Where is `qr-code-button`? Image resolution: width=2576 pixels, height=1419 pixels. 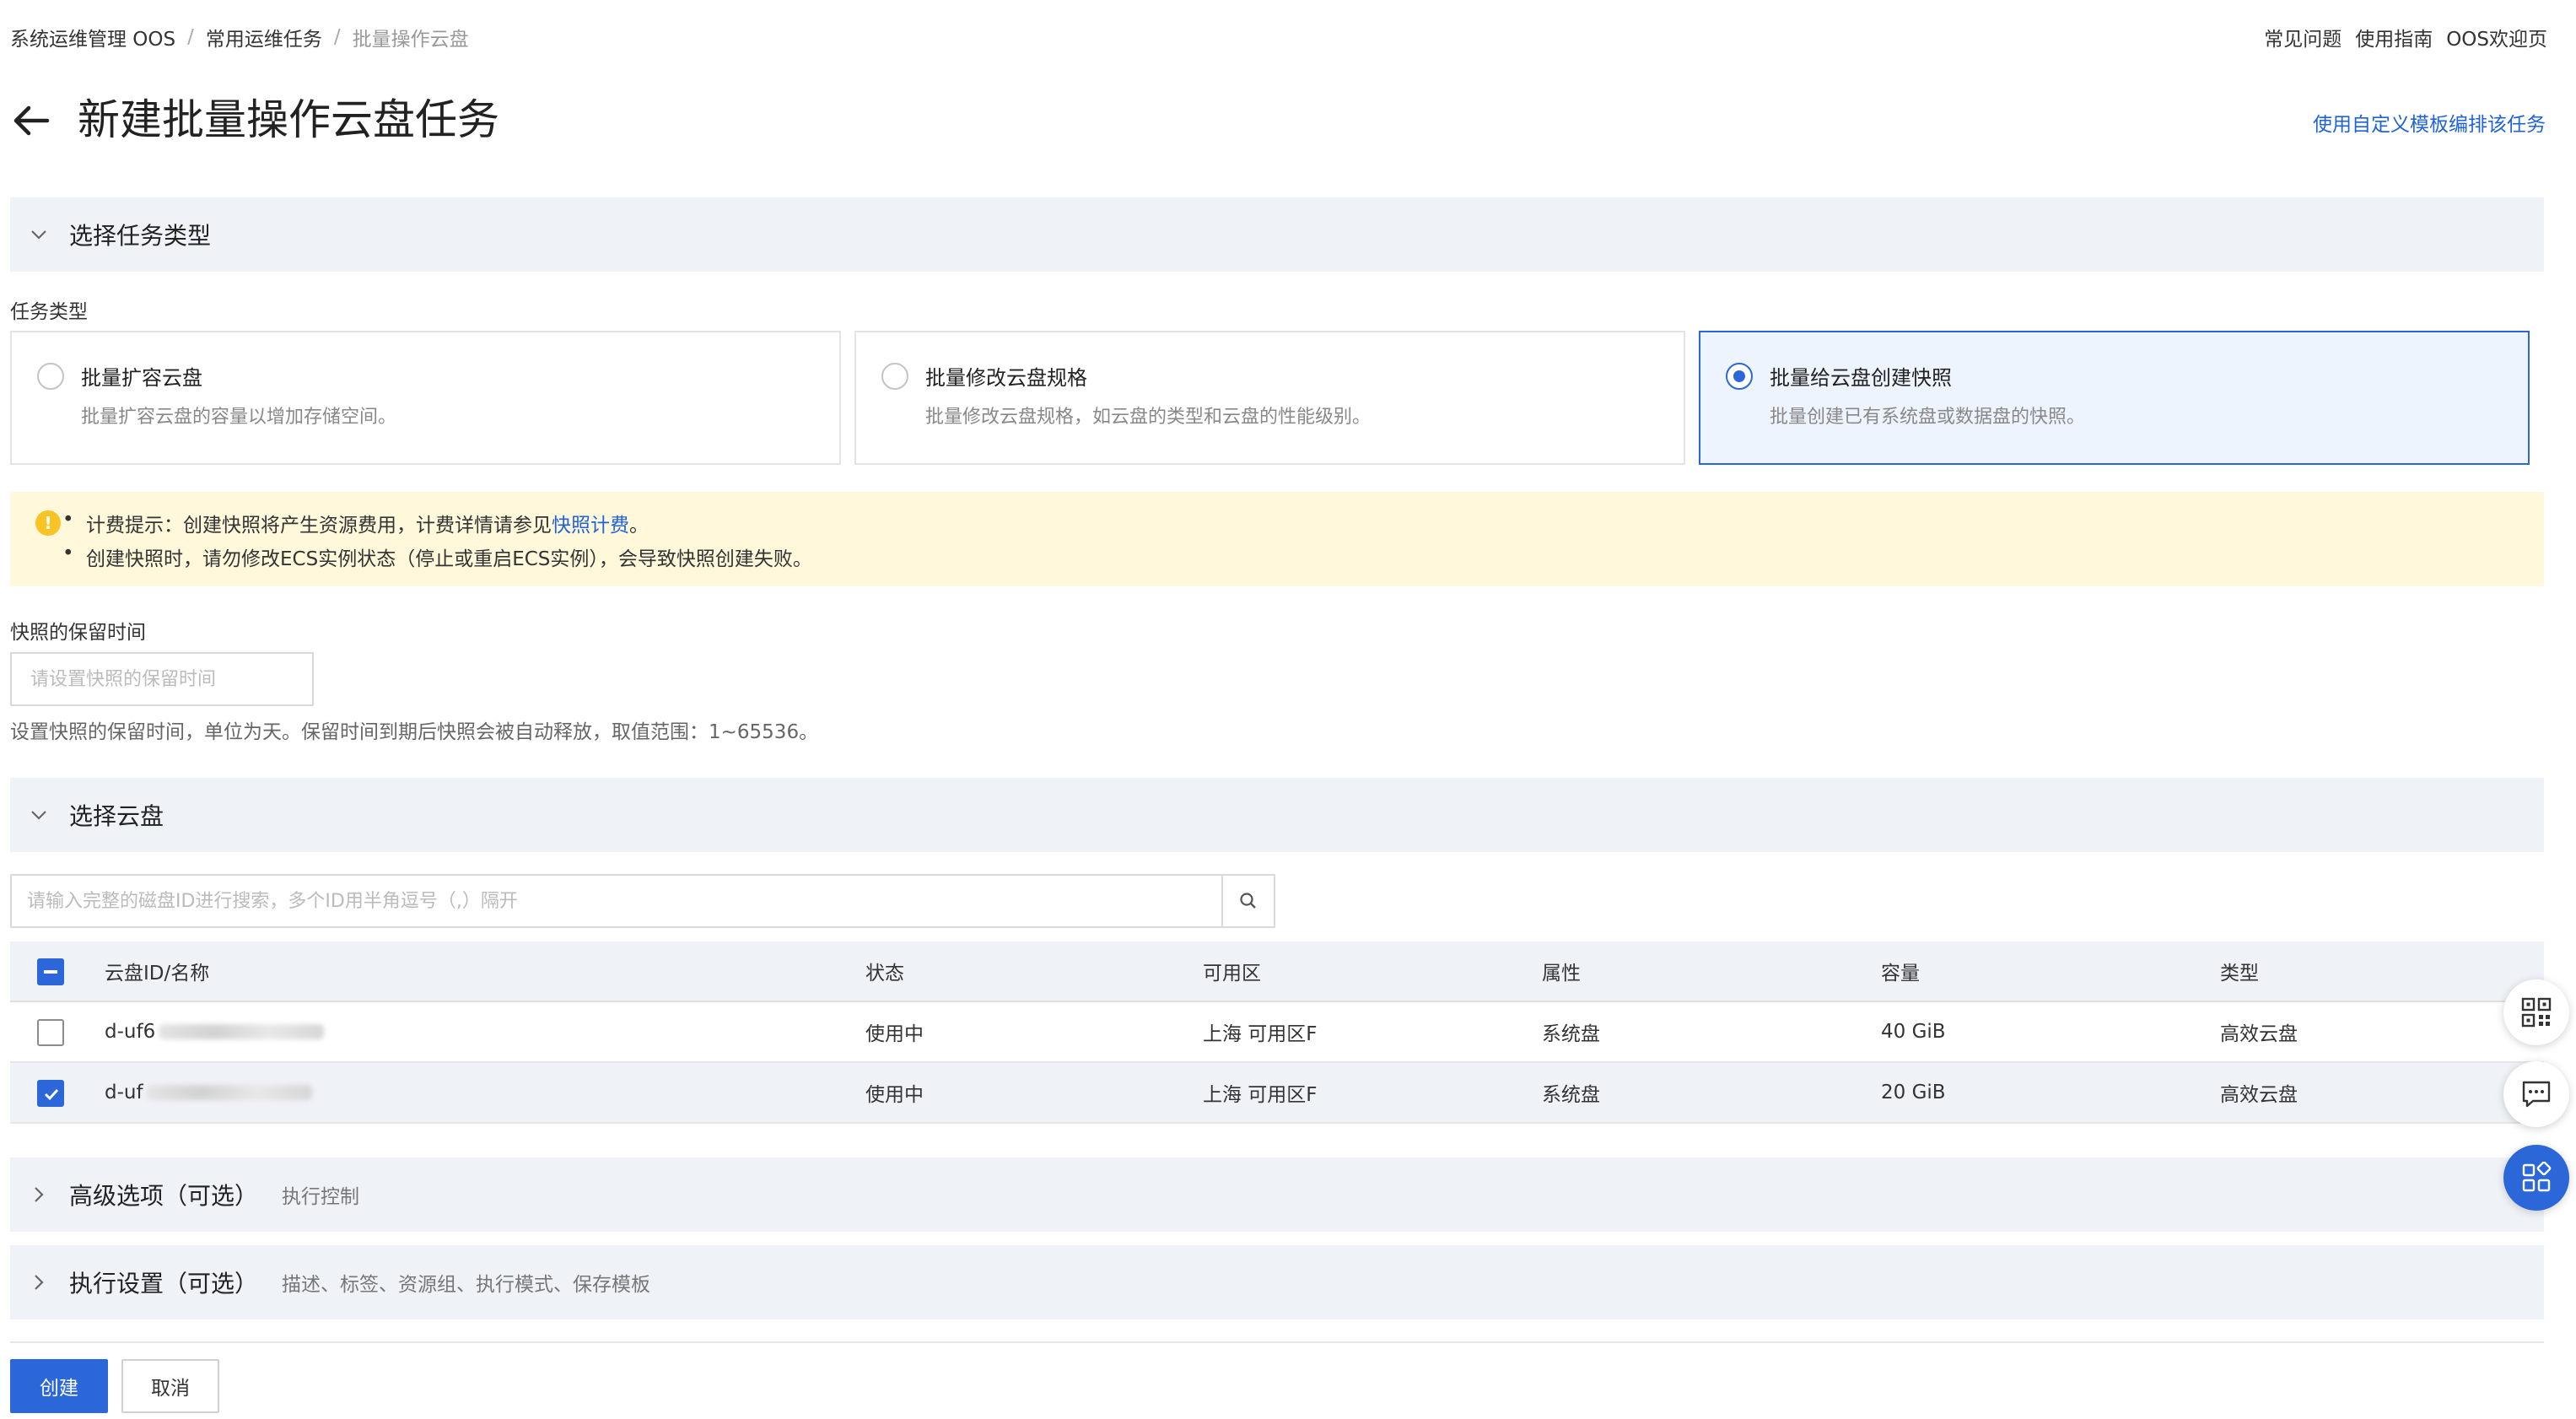 qr-code-button is located at coordinates (2536, 1012).